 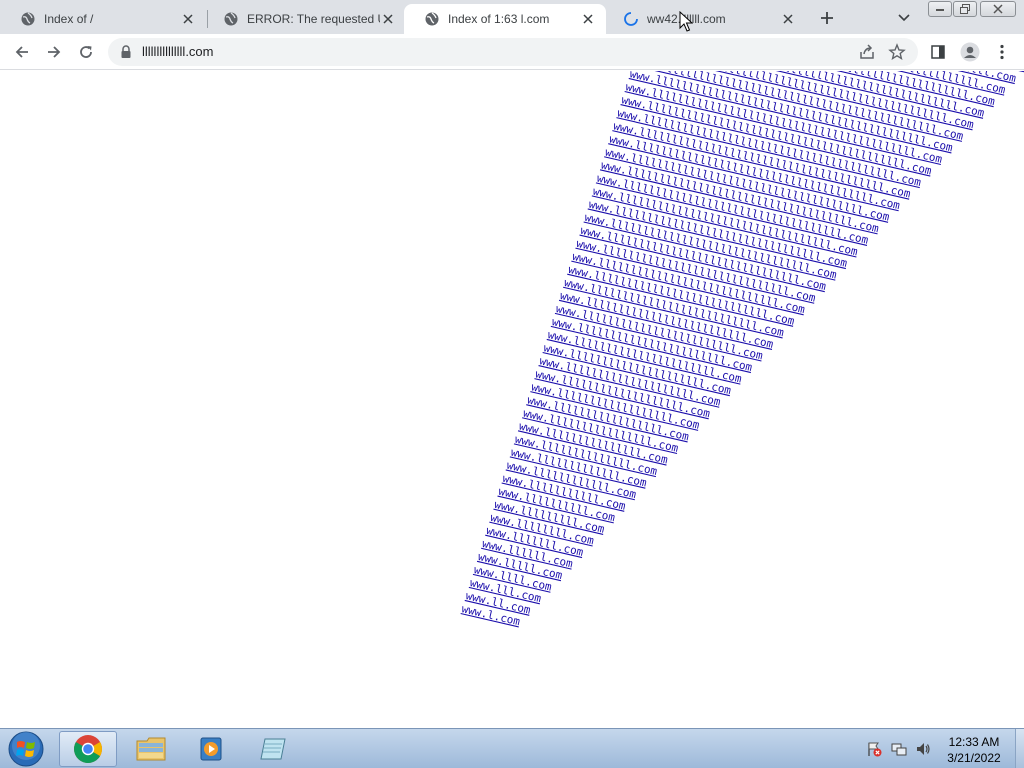 I want to click on address-bar: lllllllllllllll.com, so click(x=513, y=52).